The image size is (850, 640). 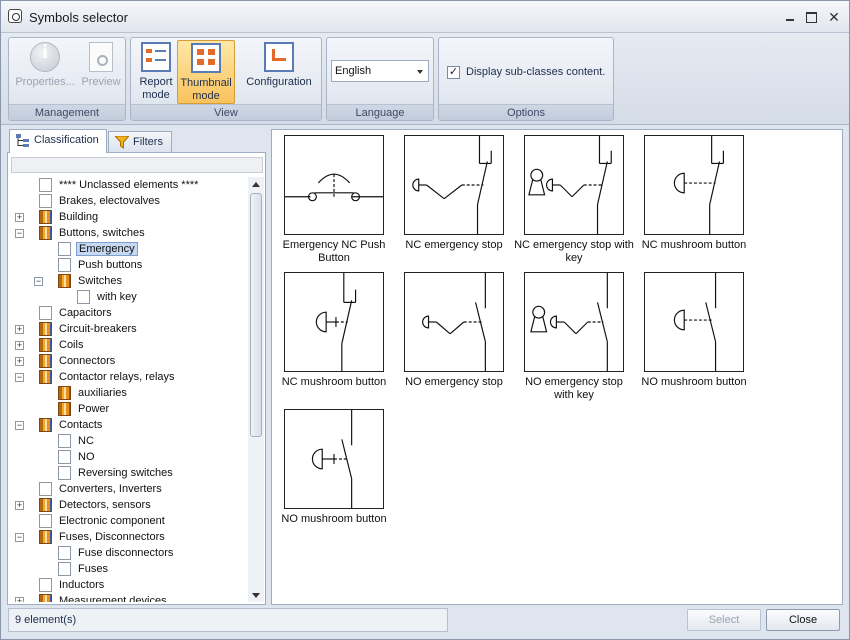 What do you see at coordinates (812, 17) in the screenshot?
I see `maximize-button` at bounding box center [812, 17].